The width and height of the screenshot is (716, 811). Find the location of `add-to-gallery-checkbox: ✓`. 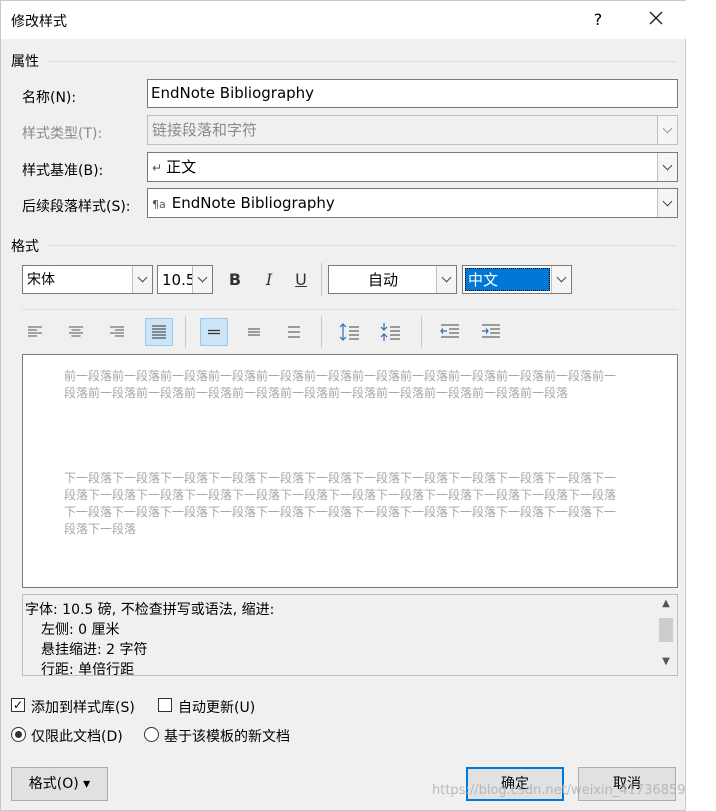

add-to-gallery-checkbox: ✓ is located at coordinates (18, 705).